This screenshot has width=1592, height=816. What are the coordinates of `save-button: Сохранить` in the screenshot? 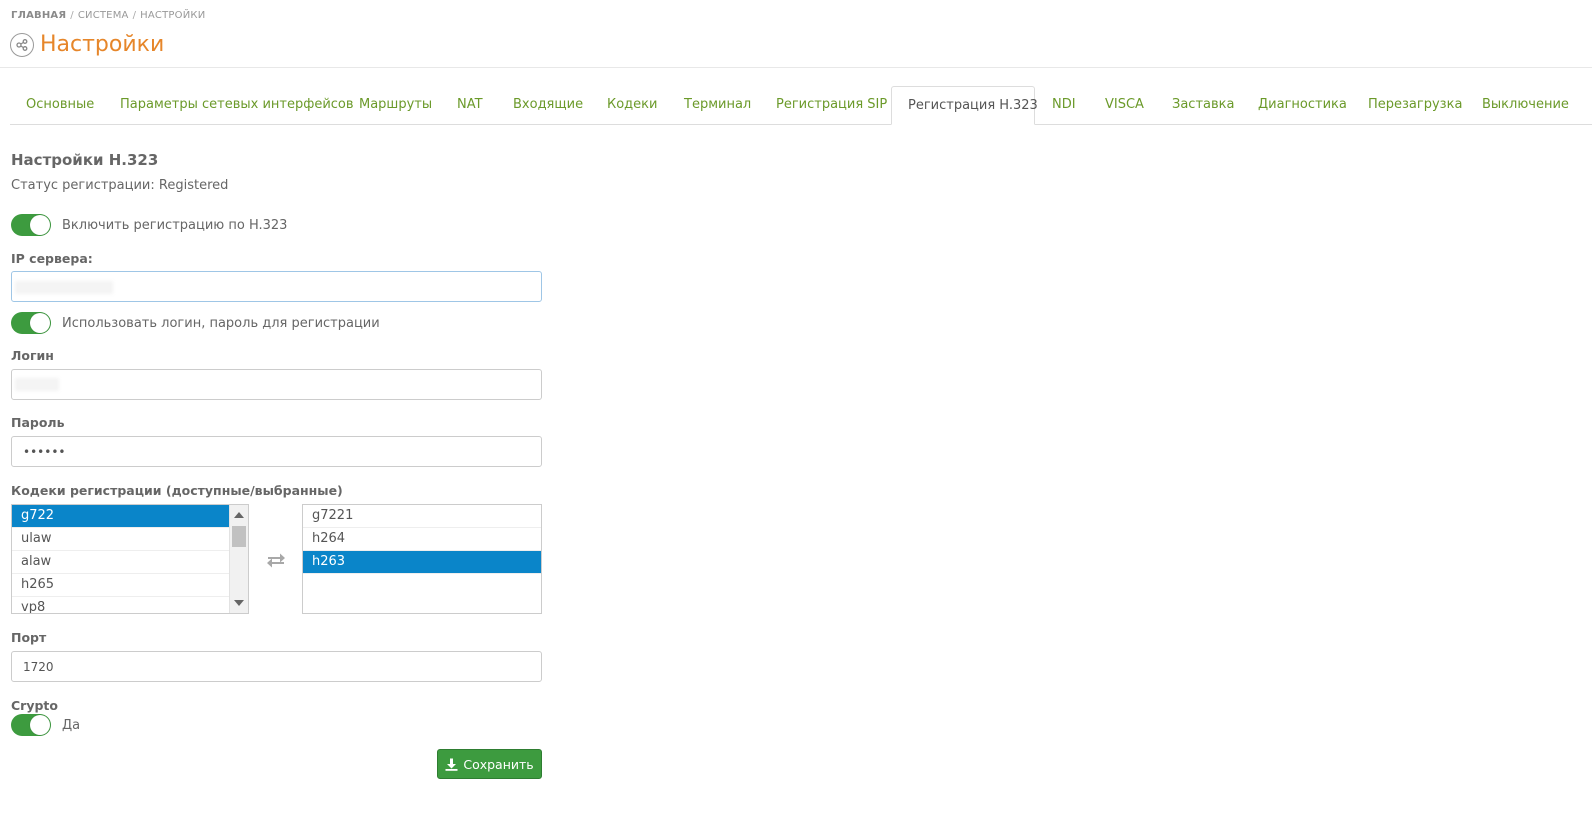 It's located at (489, 764).